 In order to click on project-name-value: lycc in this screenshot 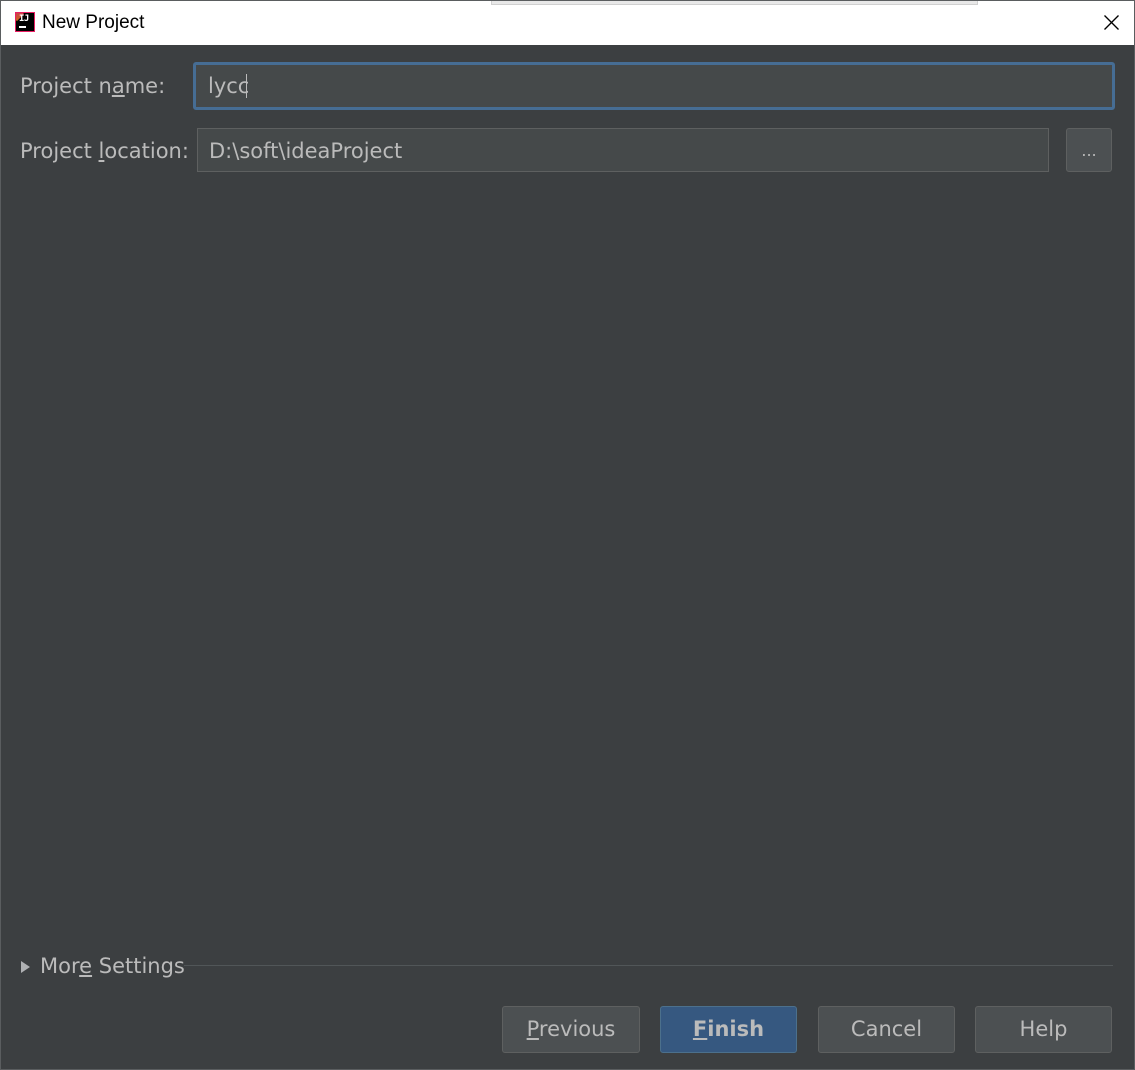, I will do `click(229, 86)`.